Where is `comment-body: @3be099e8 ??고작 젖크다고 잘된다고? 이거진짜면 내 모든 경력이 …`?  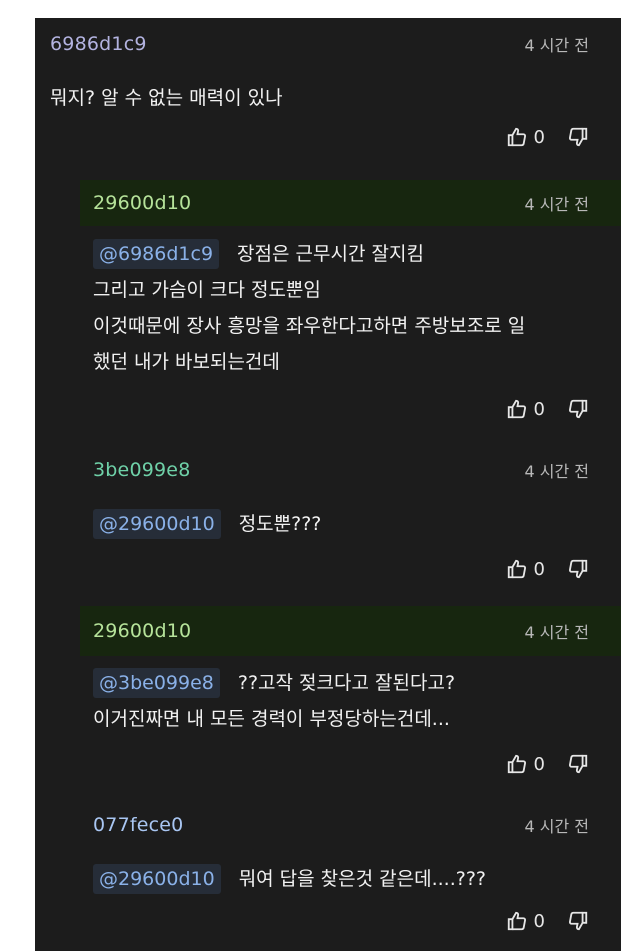 comment-body: @3be099e8 ??고작 젖크다고 잘된다고? 이거진짜면 내 모든 경력이 … is located at coordinates (274, 701).